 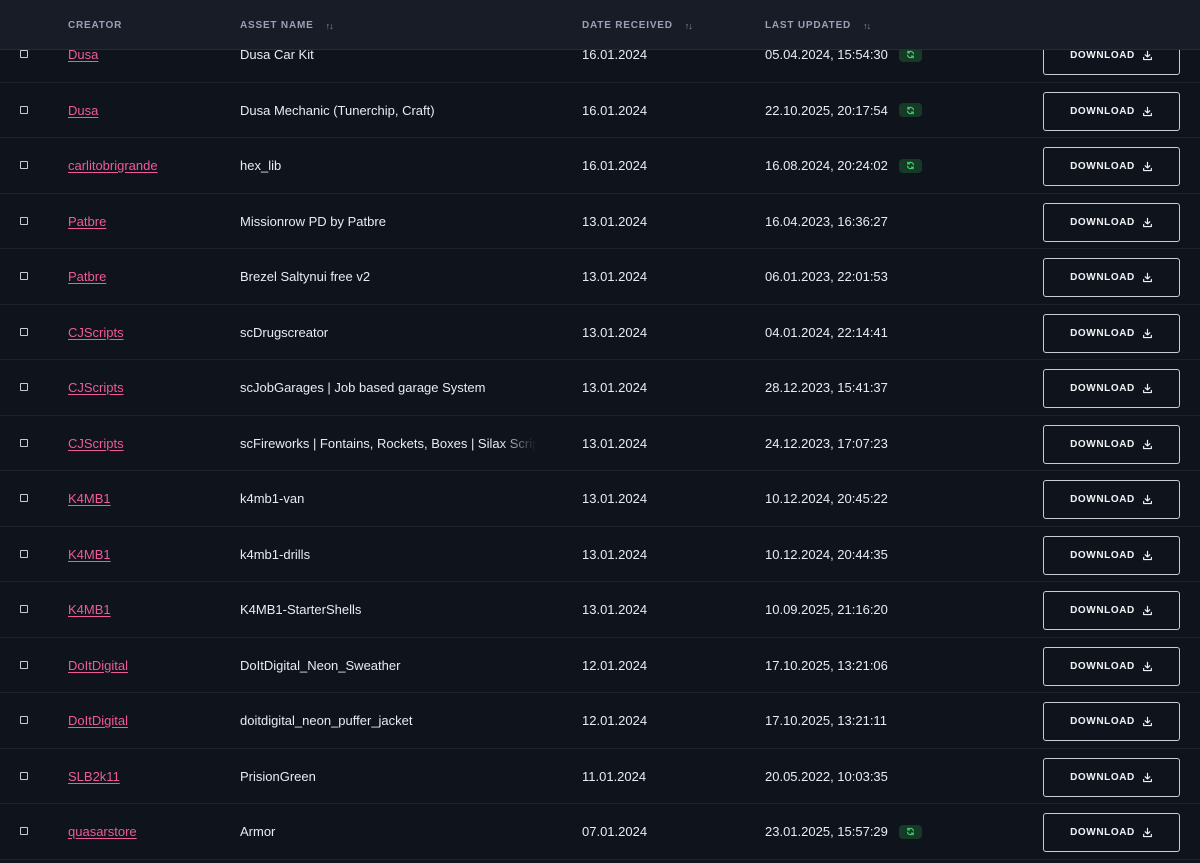 I want to click on creator-link: SLB2k11, so click(x=94, y=776).